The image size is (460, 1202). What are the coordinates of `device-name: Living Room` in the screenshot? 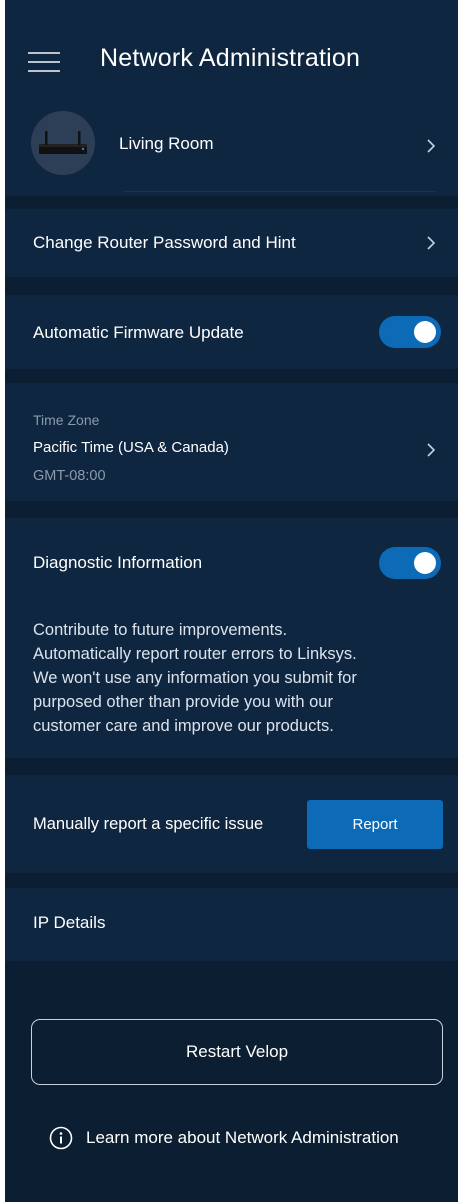 It's located at (166, 143).